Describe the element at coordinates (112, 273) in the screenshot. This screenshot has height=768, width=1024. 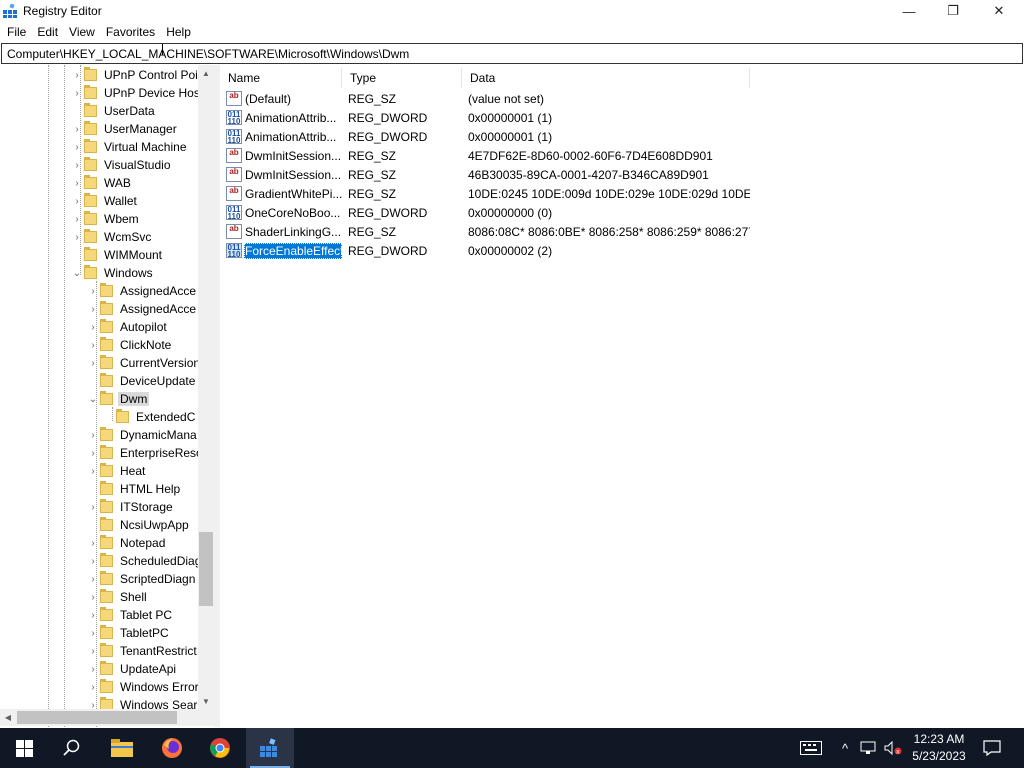
I see `tree-node: ⌄ Windows` at that location.